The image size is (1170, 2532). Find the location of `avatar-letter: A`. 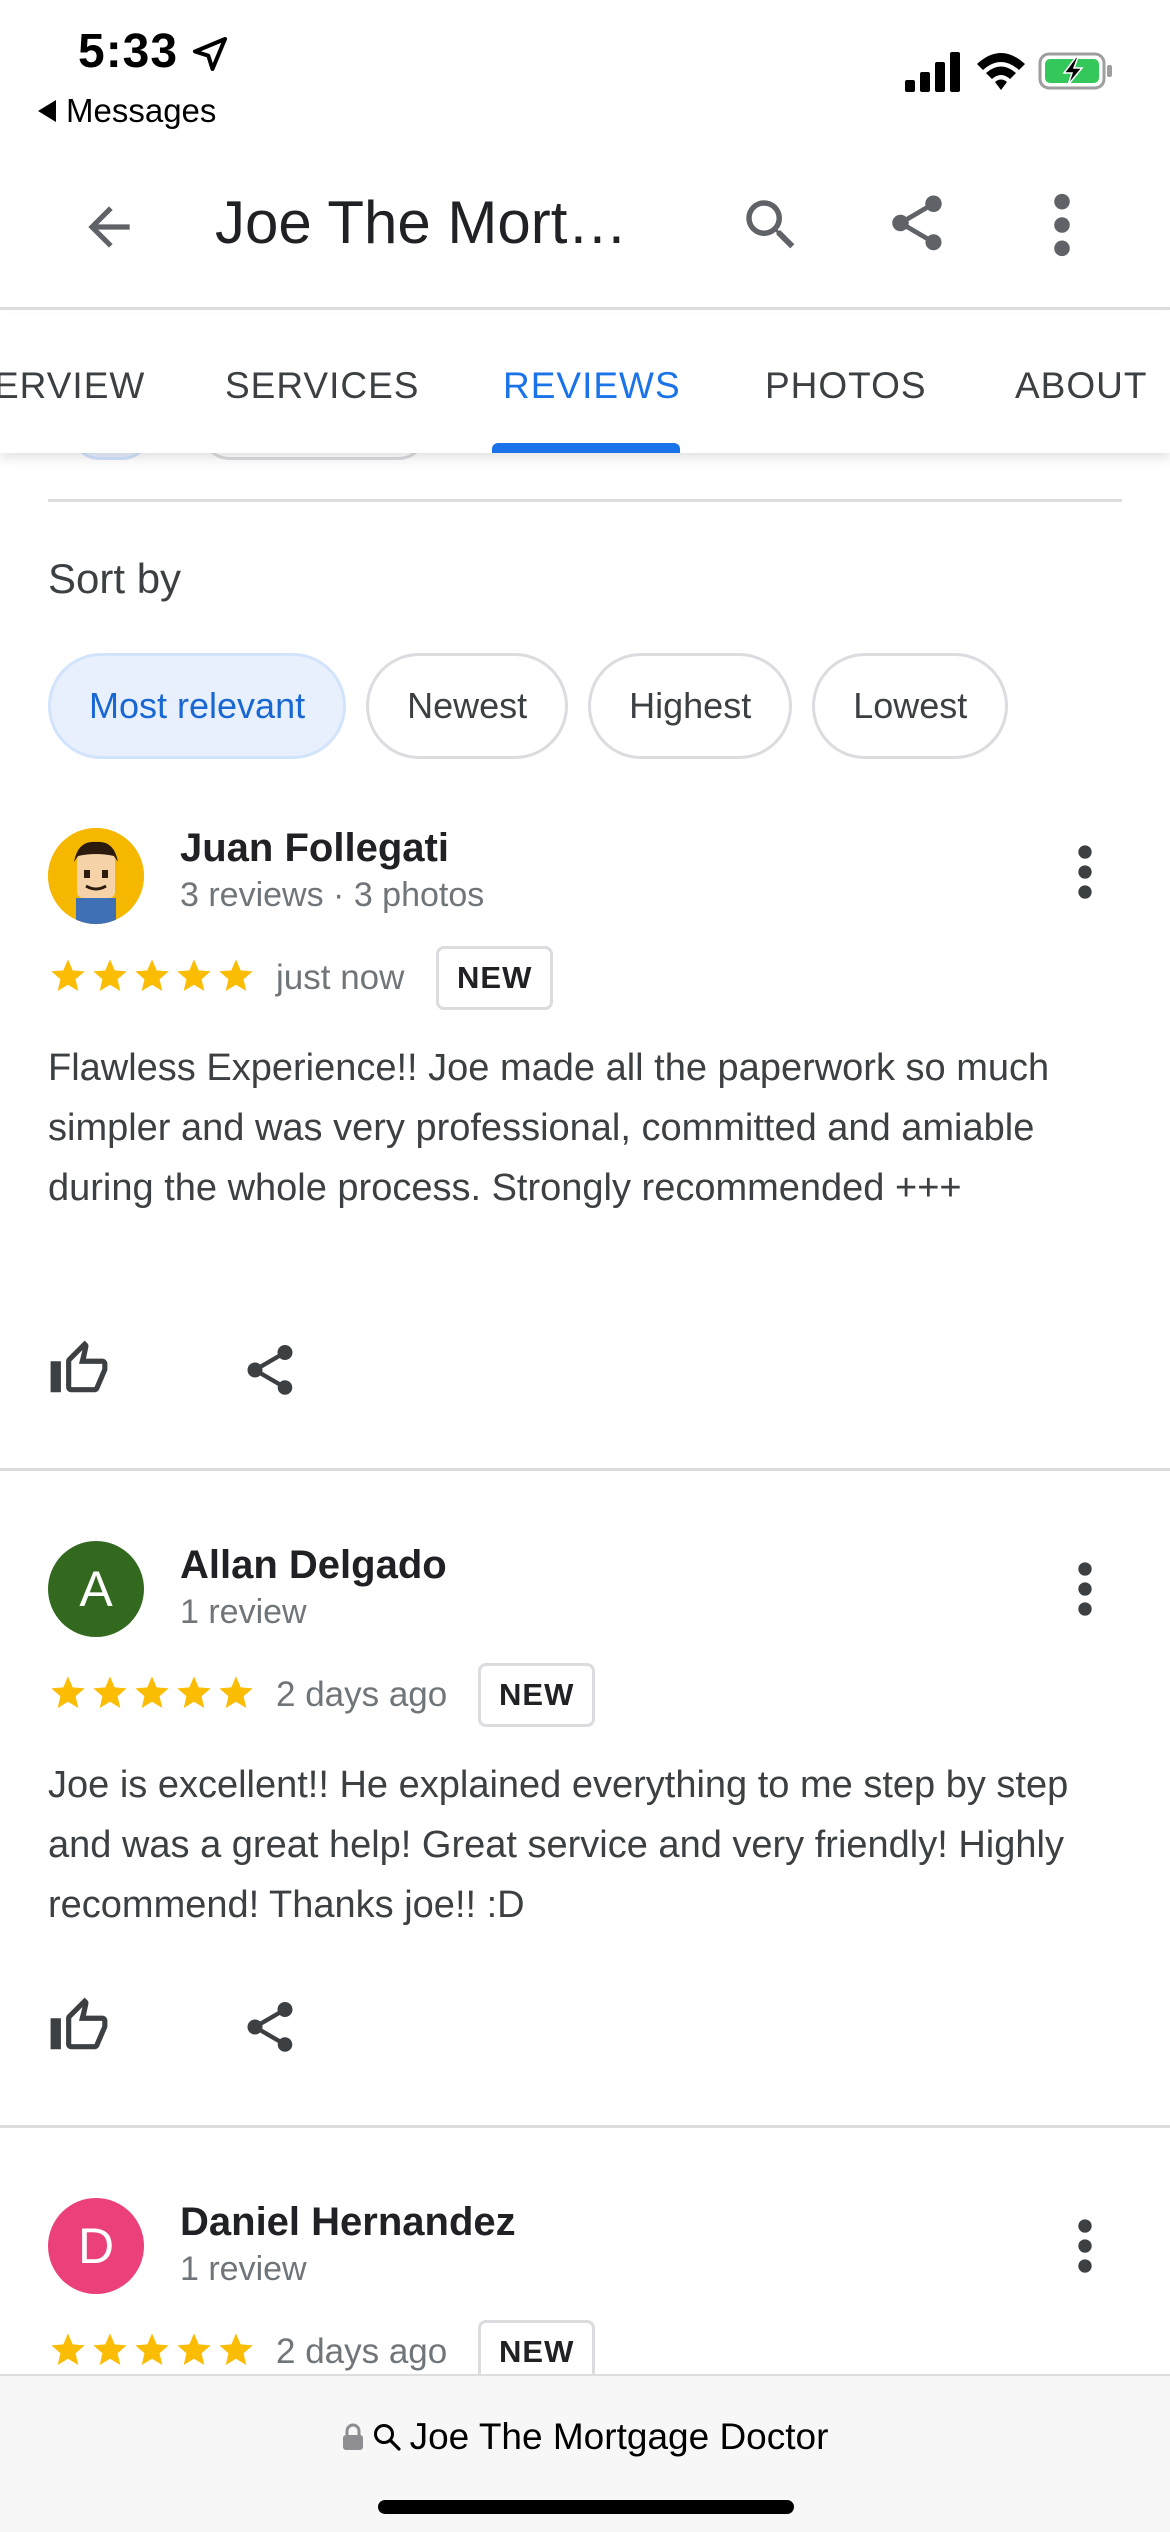

avatar-letter: A is located at coordinates (96, 1589).